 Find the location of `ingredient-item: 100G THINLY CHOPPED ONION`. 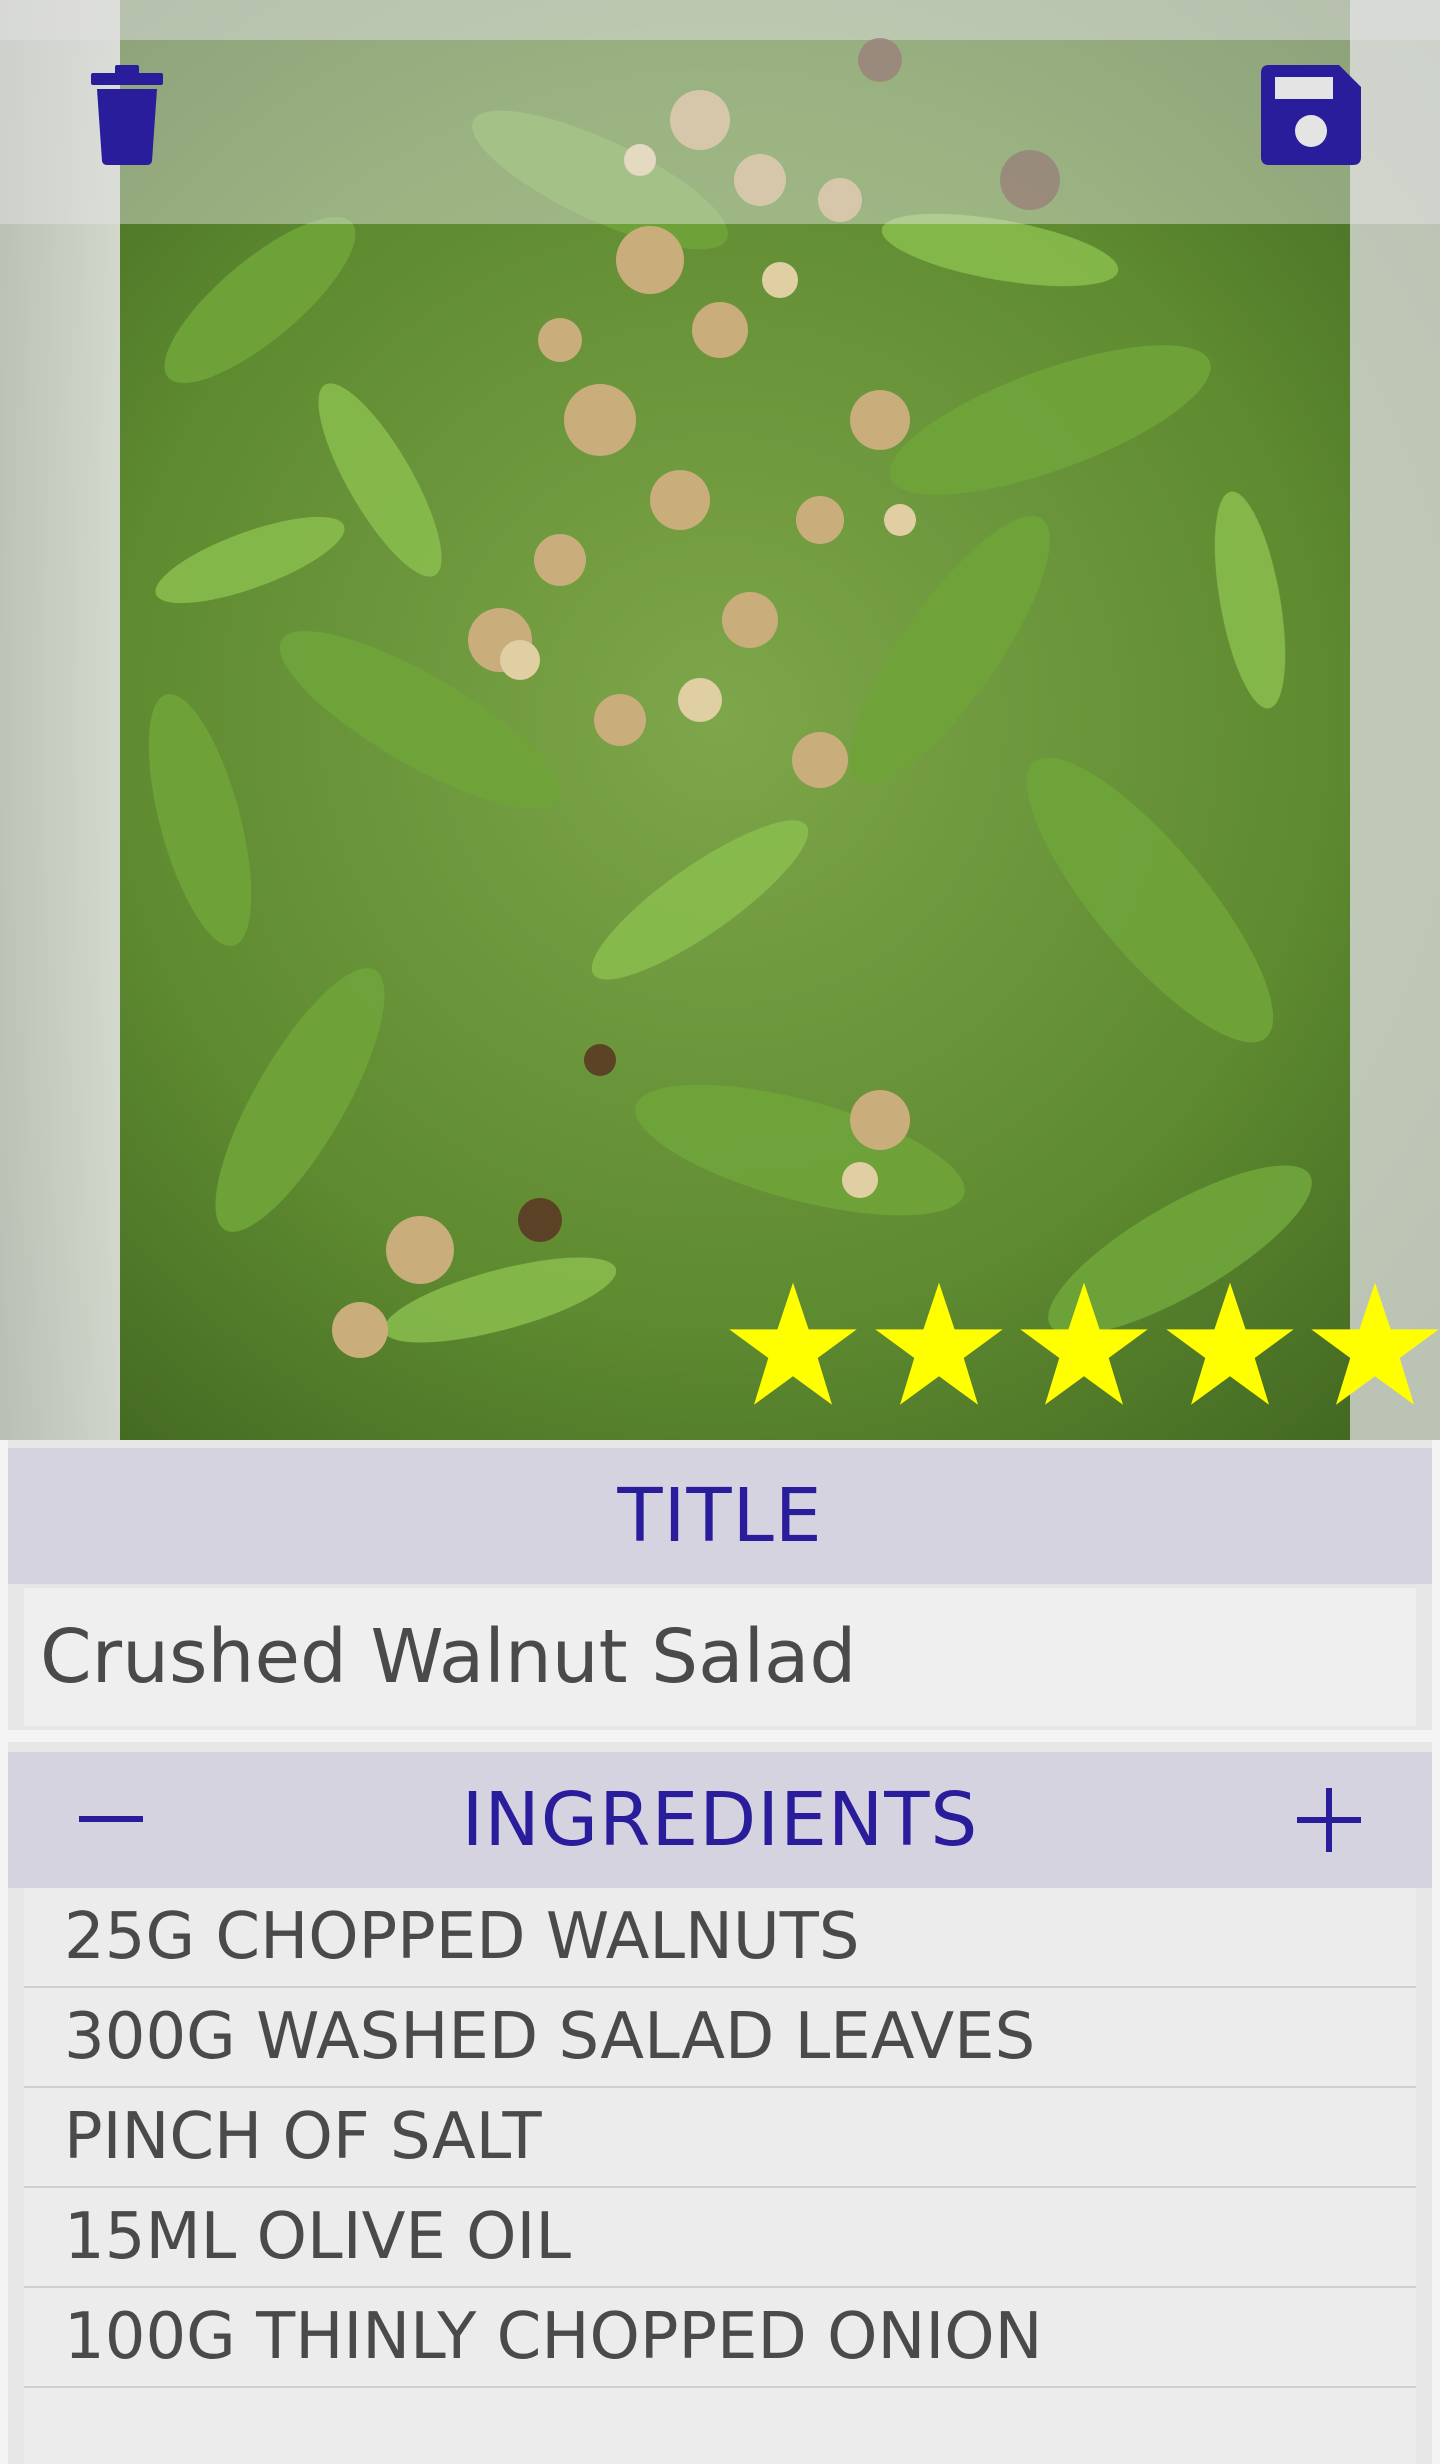

ingredient-item: 100G THINLY CHOPPED ONION is located at coordinates (720, 2338).